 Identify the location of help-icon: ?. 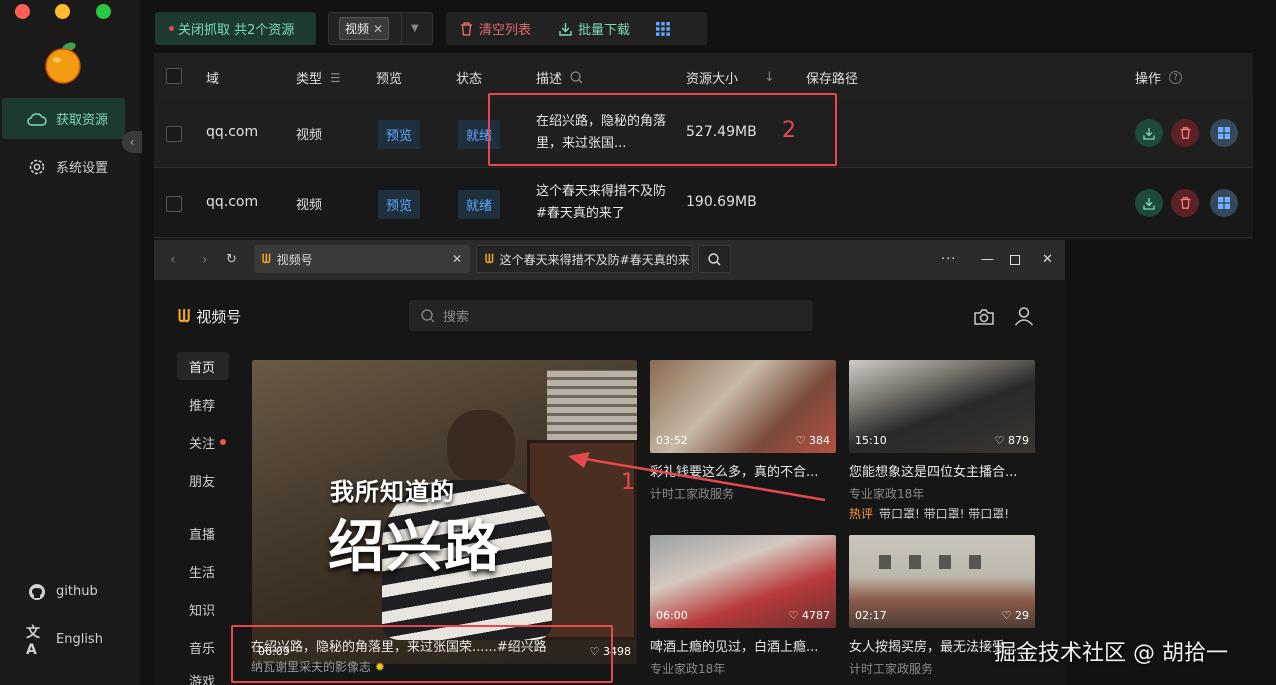
(1176, 77).